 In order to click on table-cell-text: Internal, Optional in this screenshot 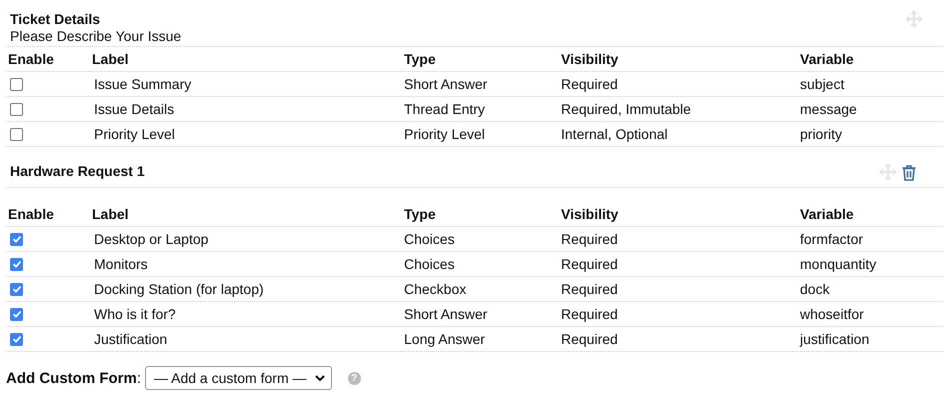, I will do `click(614, 134)`.